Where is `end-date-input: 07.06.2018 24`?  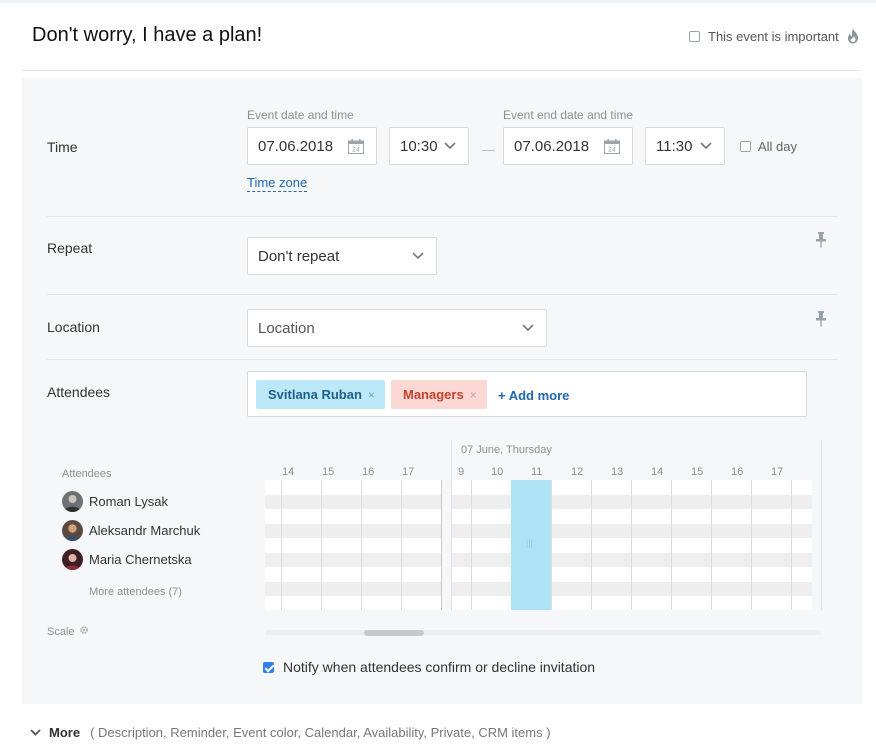
end-date-input: 07.06.2018 24 is located at coordinates (568, 146).